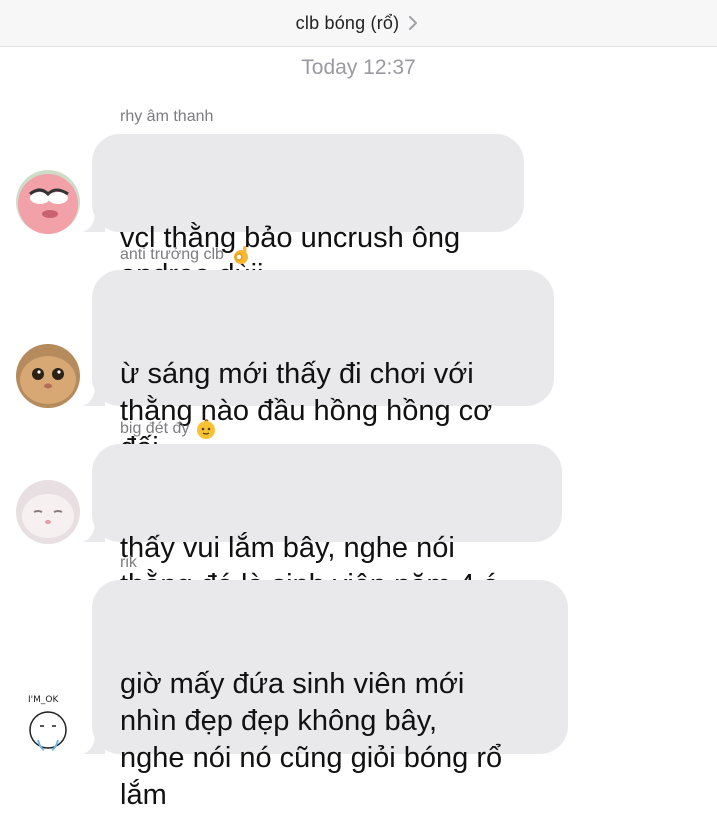 Image resolution: width=717 pixels, height=814 pixels. I want to click on sender-name: rhy âm thanh, so click(166, 117).